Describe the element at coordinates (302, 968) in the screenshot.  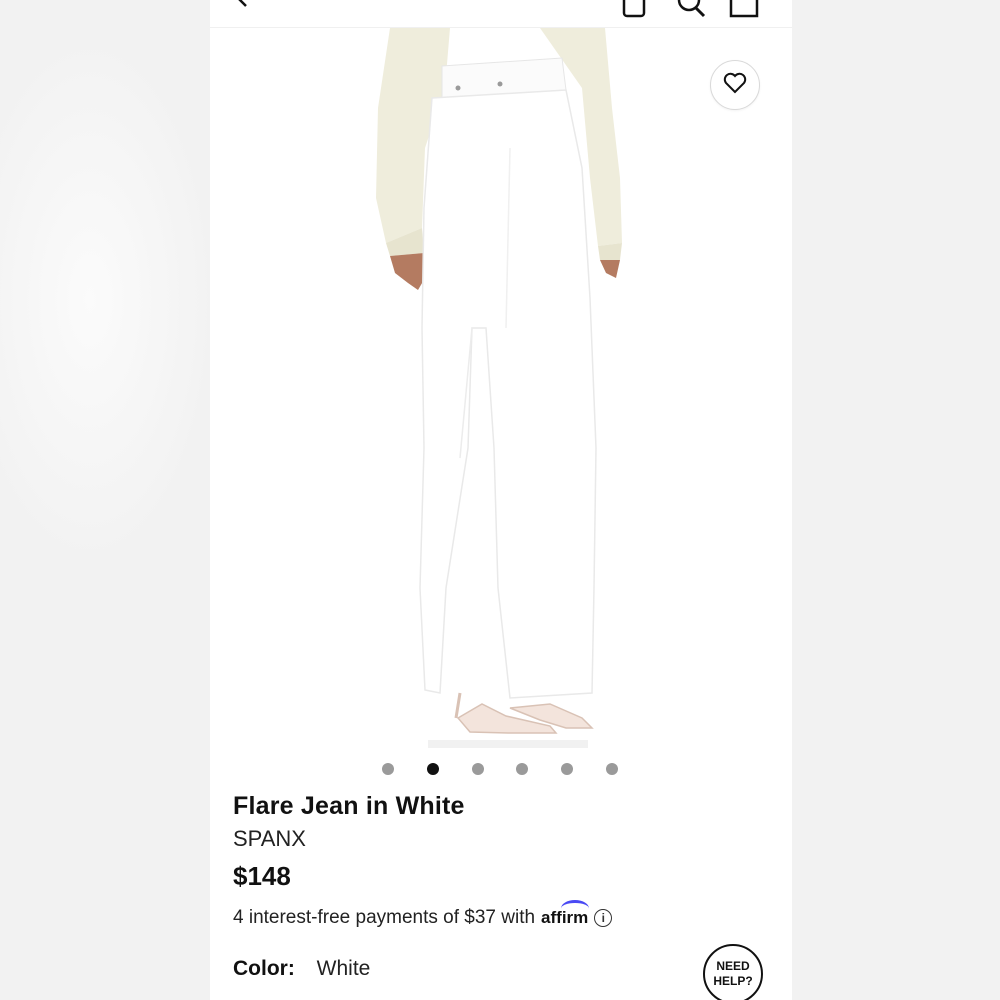
I see `color-selector: Color: White` at that location.